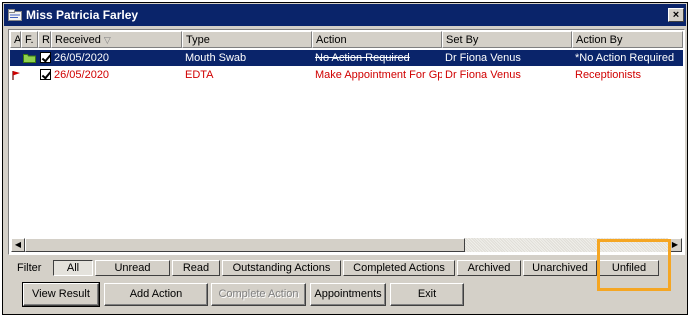 This screenshot has width=692, height=319. Describe the element at coordinates (627, 39) in the screenshot. I see `col-header-action-by: Action By` at that location.